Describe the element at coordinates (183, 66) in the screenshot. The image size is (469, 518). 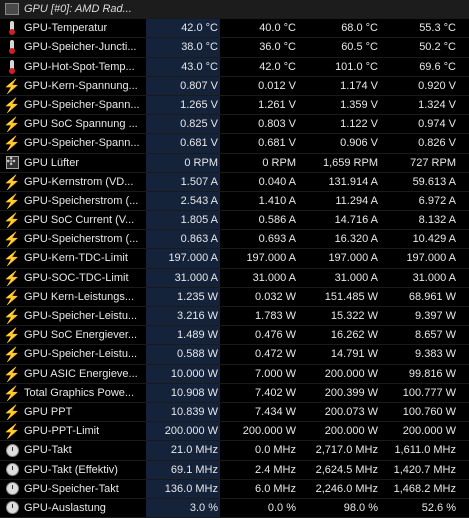
I see `current-value: 43.0 °C` at that location.